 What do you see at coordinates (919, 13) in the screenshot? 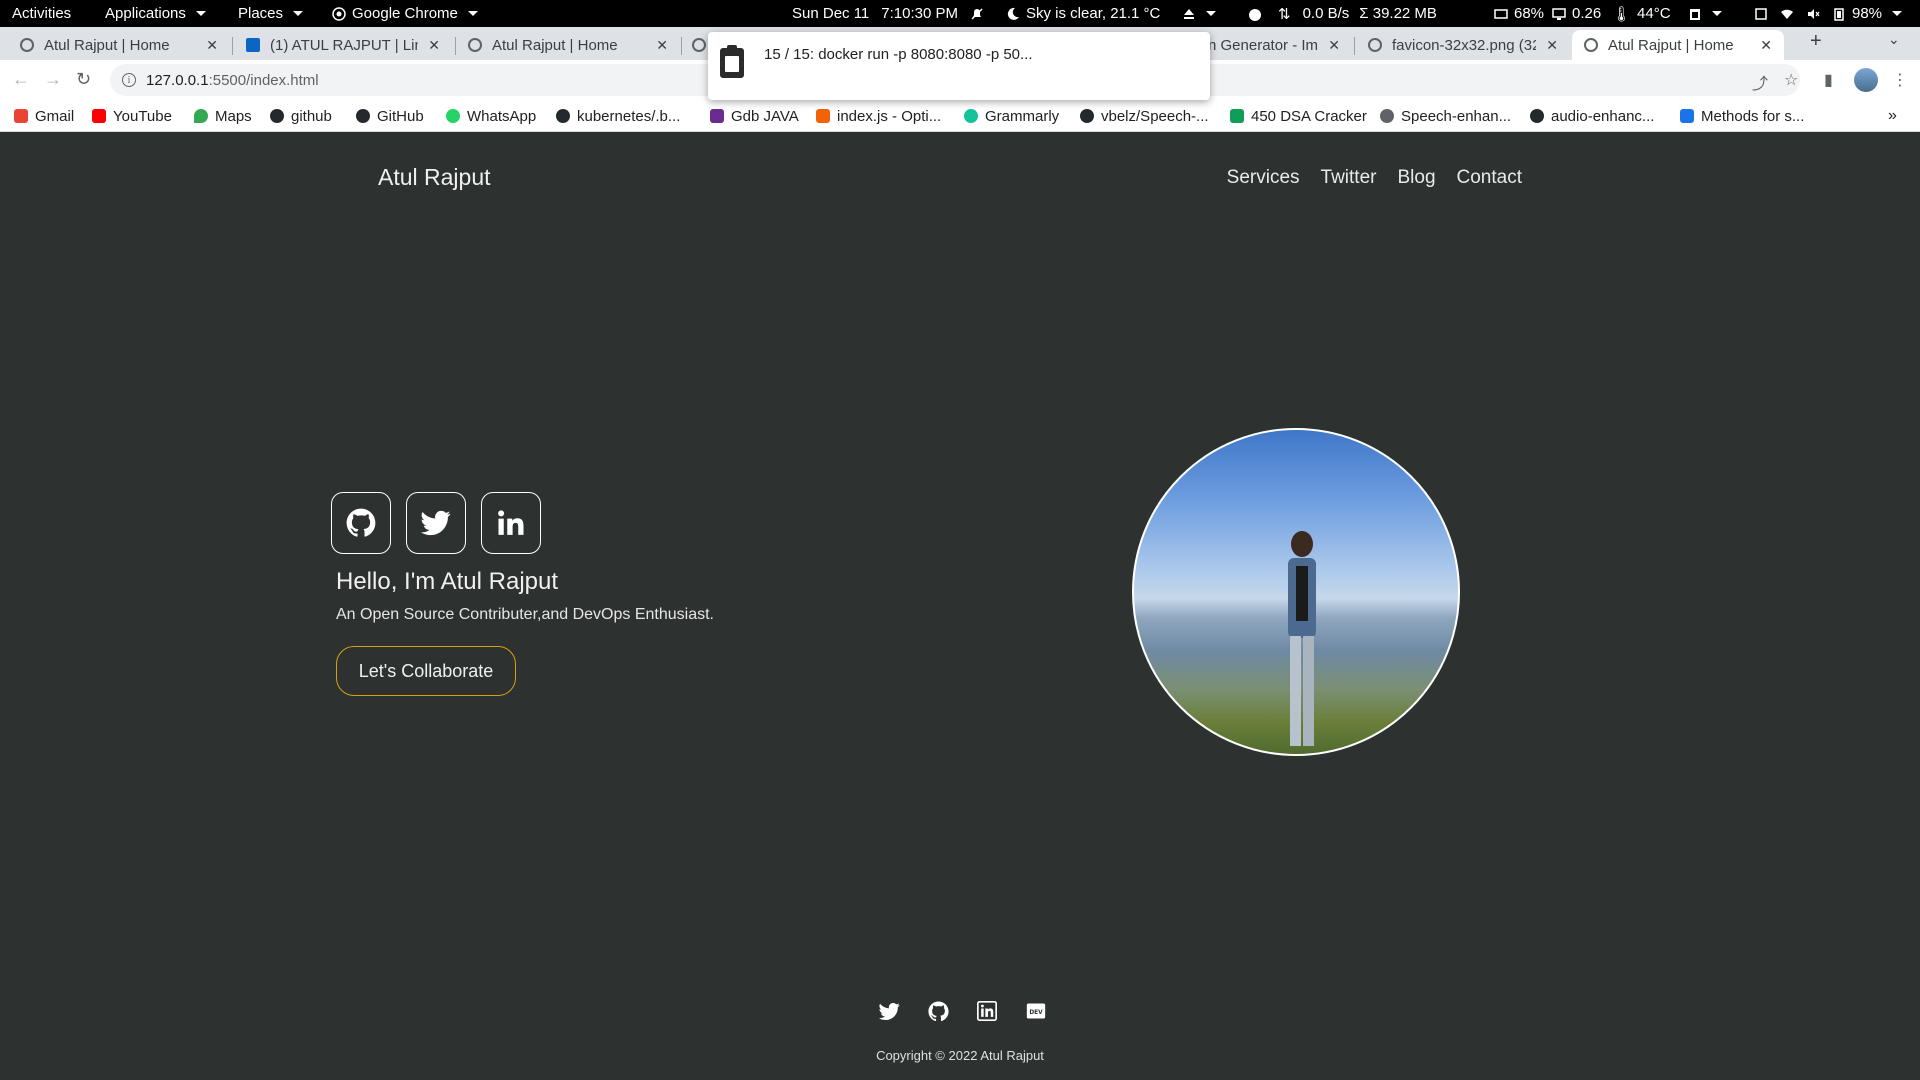
I see `time-label: 7:10:30 PM` at bounding box center [919, 13].